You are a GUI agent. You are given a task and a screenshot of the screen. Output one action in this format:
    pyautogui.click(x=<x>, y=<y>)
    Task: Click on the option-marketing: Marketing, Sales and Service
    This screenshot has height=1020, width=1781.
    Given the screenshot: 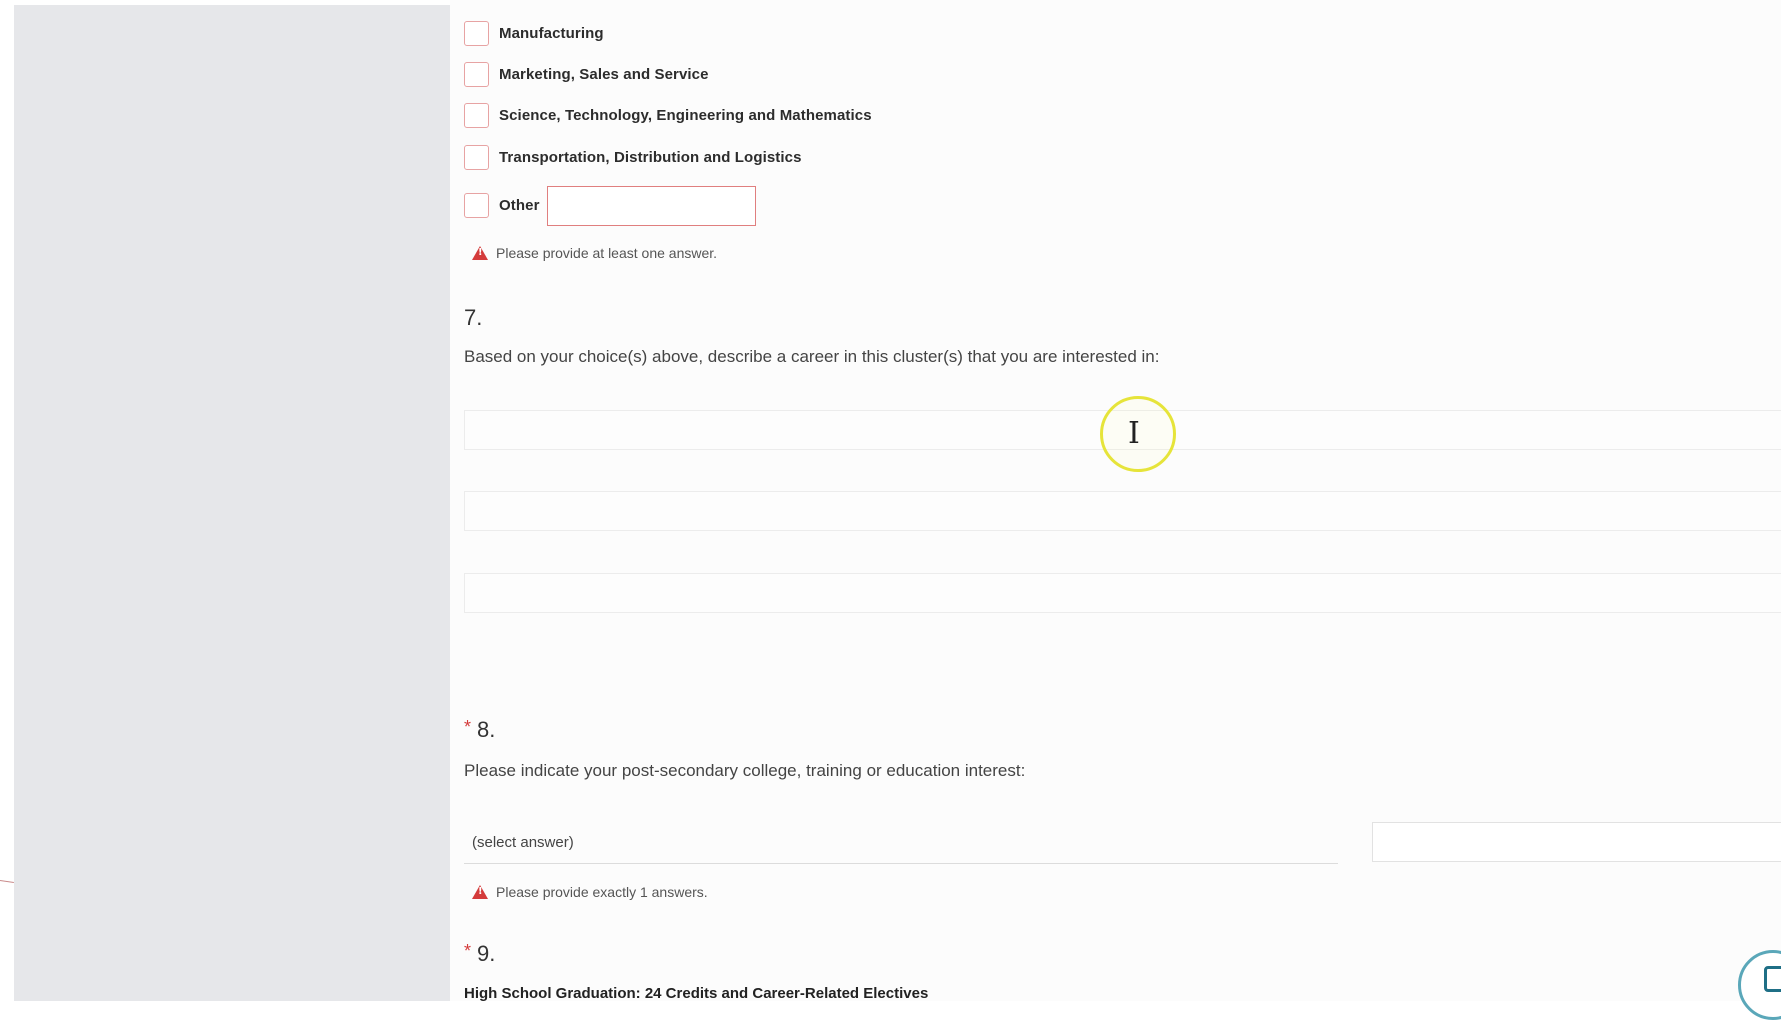 What is the action you would take?
    pyautogui.click(x=586, y=74)
    